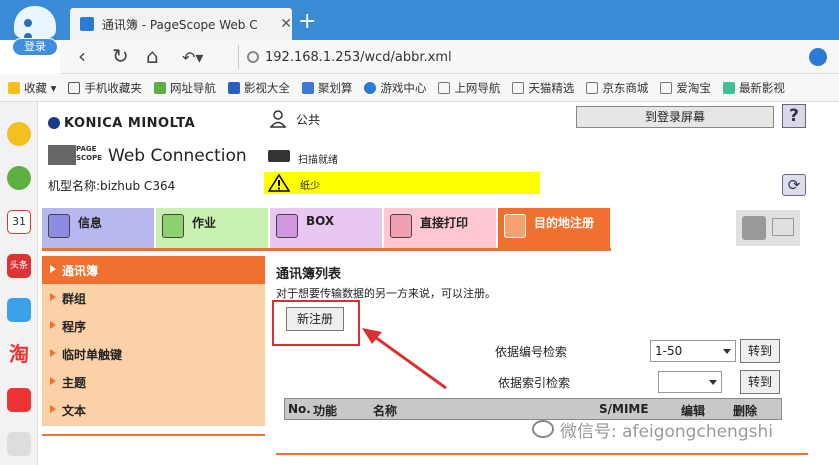 The height and width of the screenshot is (465, 839). What do you see at coordinates (286, 24) in the screenshot?
I see `close-tab-icon: ✕` at bounding box center [286, 24].